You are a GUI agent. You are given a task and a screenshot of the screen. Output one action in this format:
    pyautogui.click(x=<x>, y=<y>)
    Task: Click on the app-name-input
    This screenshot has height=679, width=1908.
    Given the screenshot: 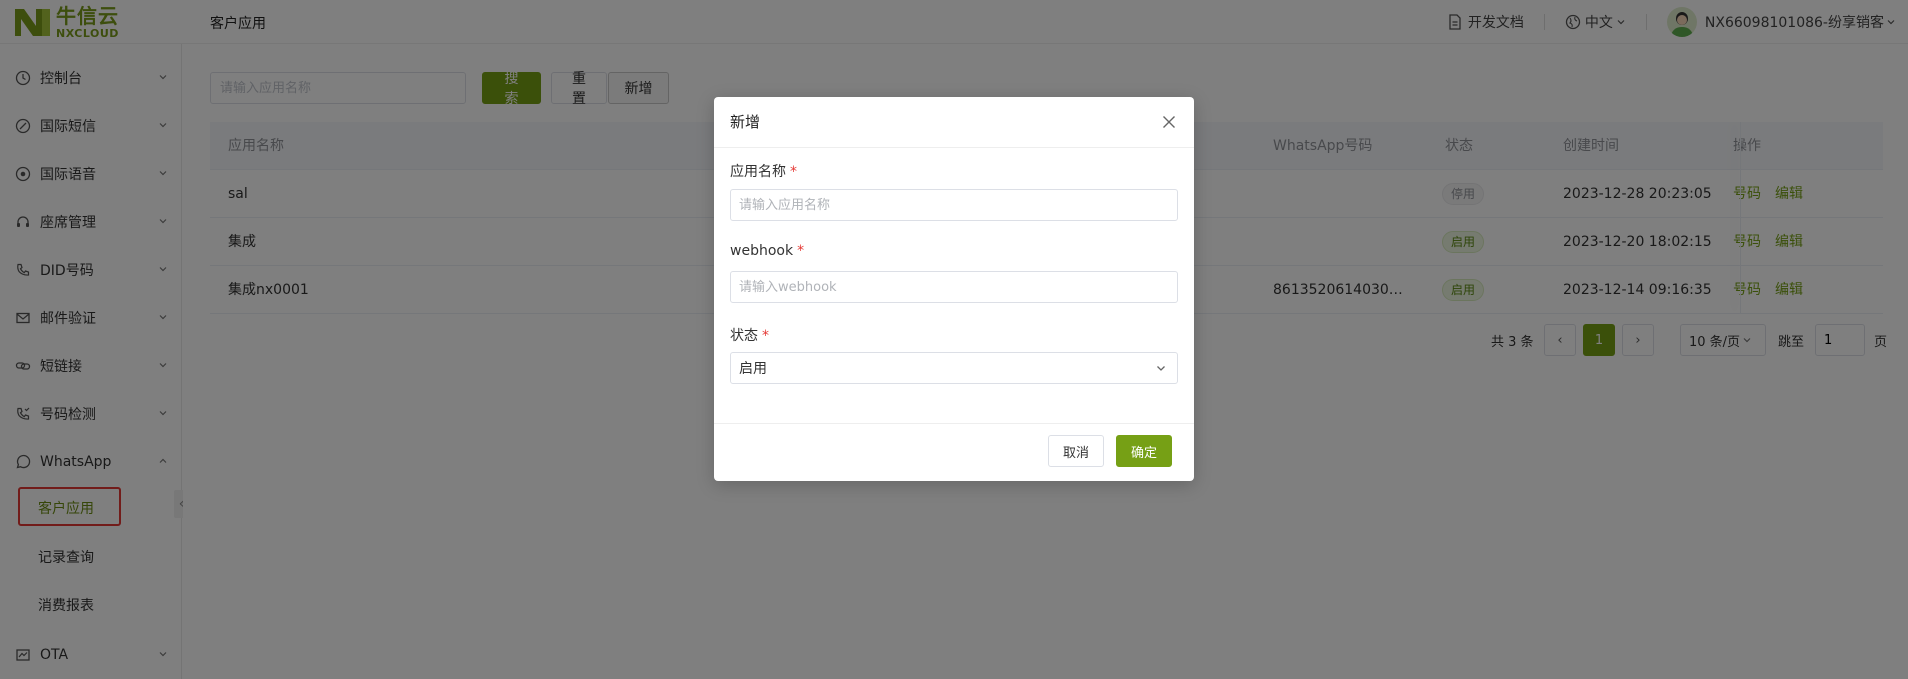 What is the action you would take?
    pyautogui.click(x=954, y=205)
    